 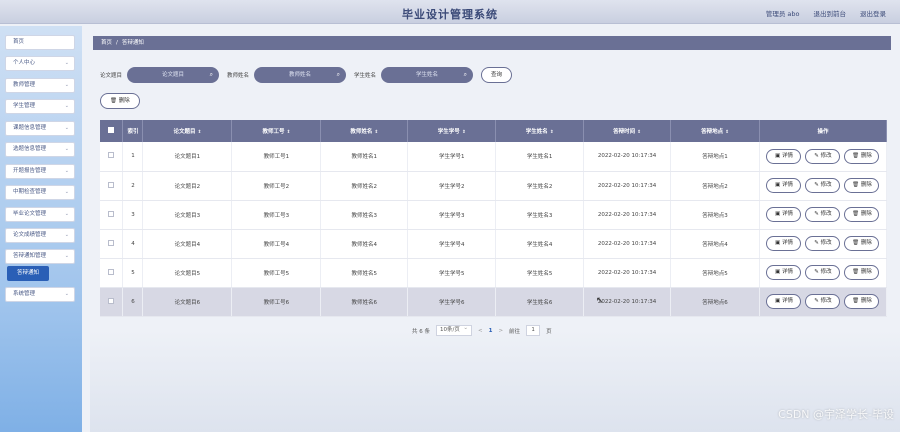 I want to click on col-defense-time: 答辩时间 ⇕, so click(x=627, y=131).